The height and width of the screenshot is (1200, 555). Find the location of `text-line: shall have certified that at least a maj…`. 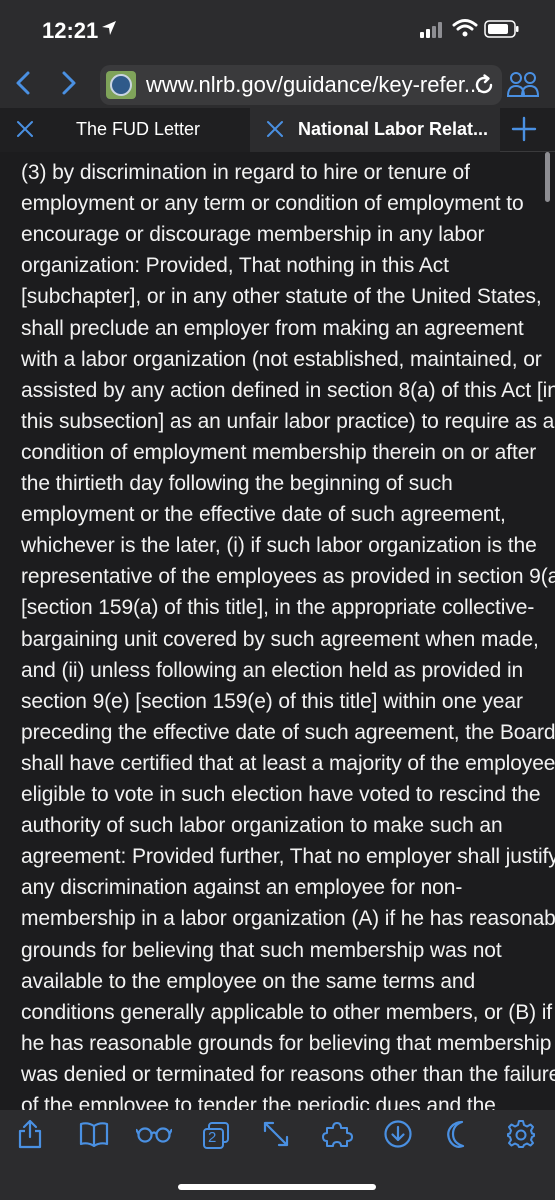

text-line: shall have certified that at least a maj… is located at coordinates (288, 763).